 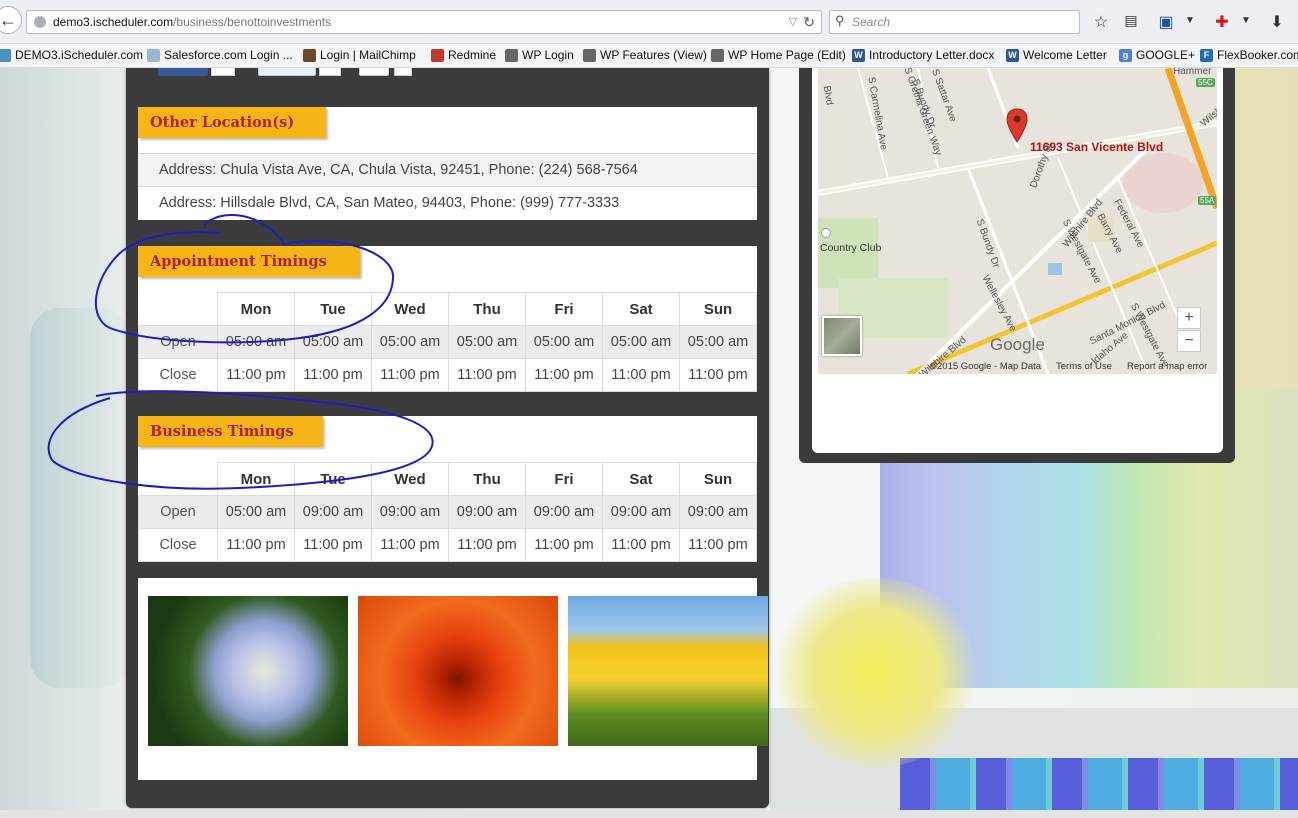 What do you see at coordinates (359, 55) in the screenshot?
I see `bookmark-item: Login | MailChimp` at bounding box center [359, 55].